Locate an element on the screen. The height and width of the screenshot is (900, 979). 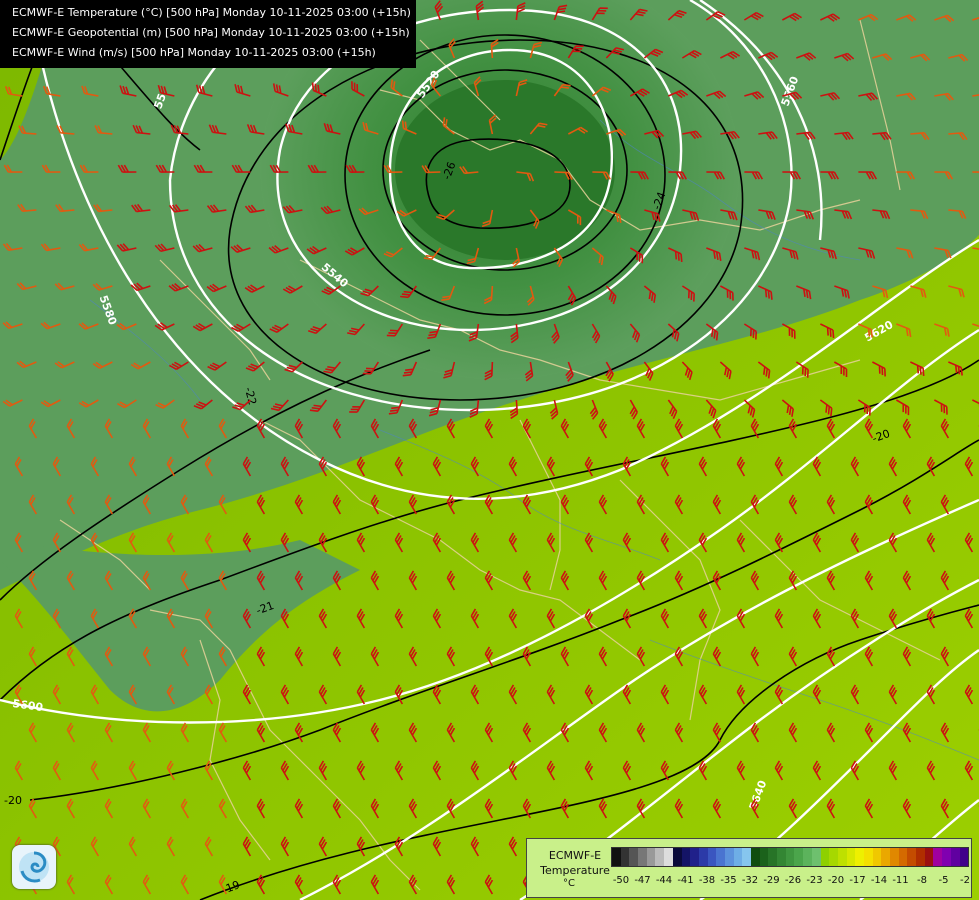
legend-color-bar is located at coordinates (790, 857).